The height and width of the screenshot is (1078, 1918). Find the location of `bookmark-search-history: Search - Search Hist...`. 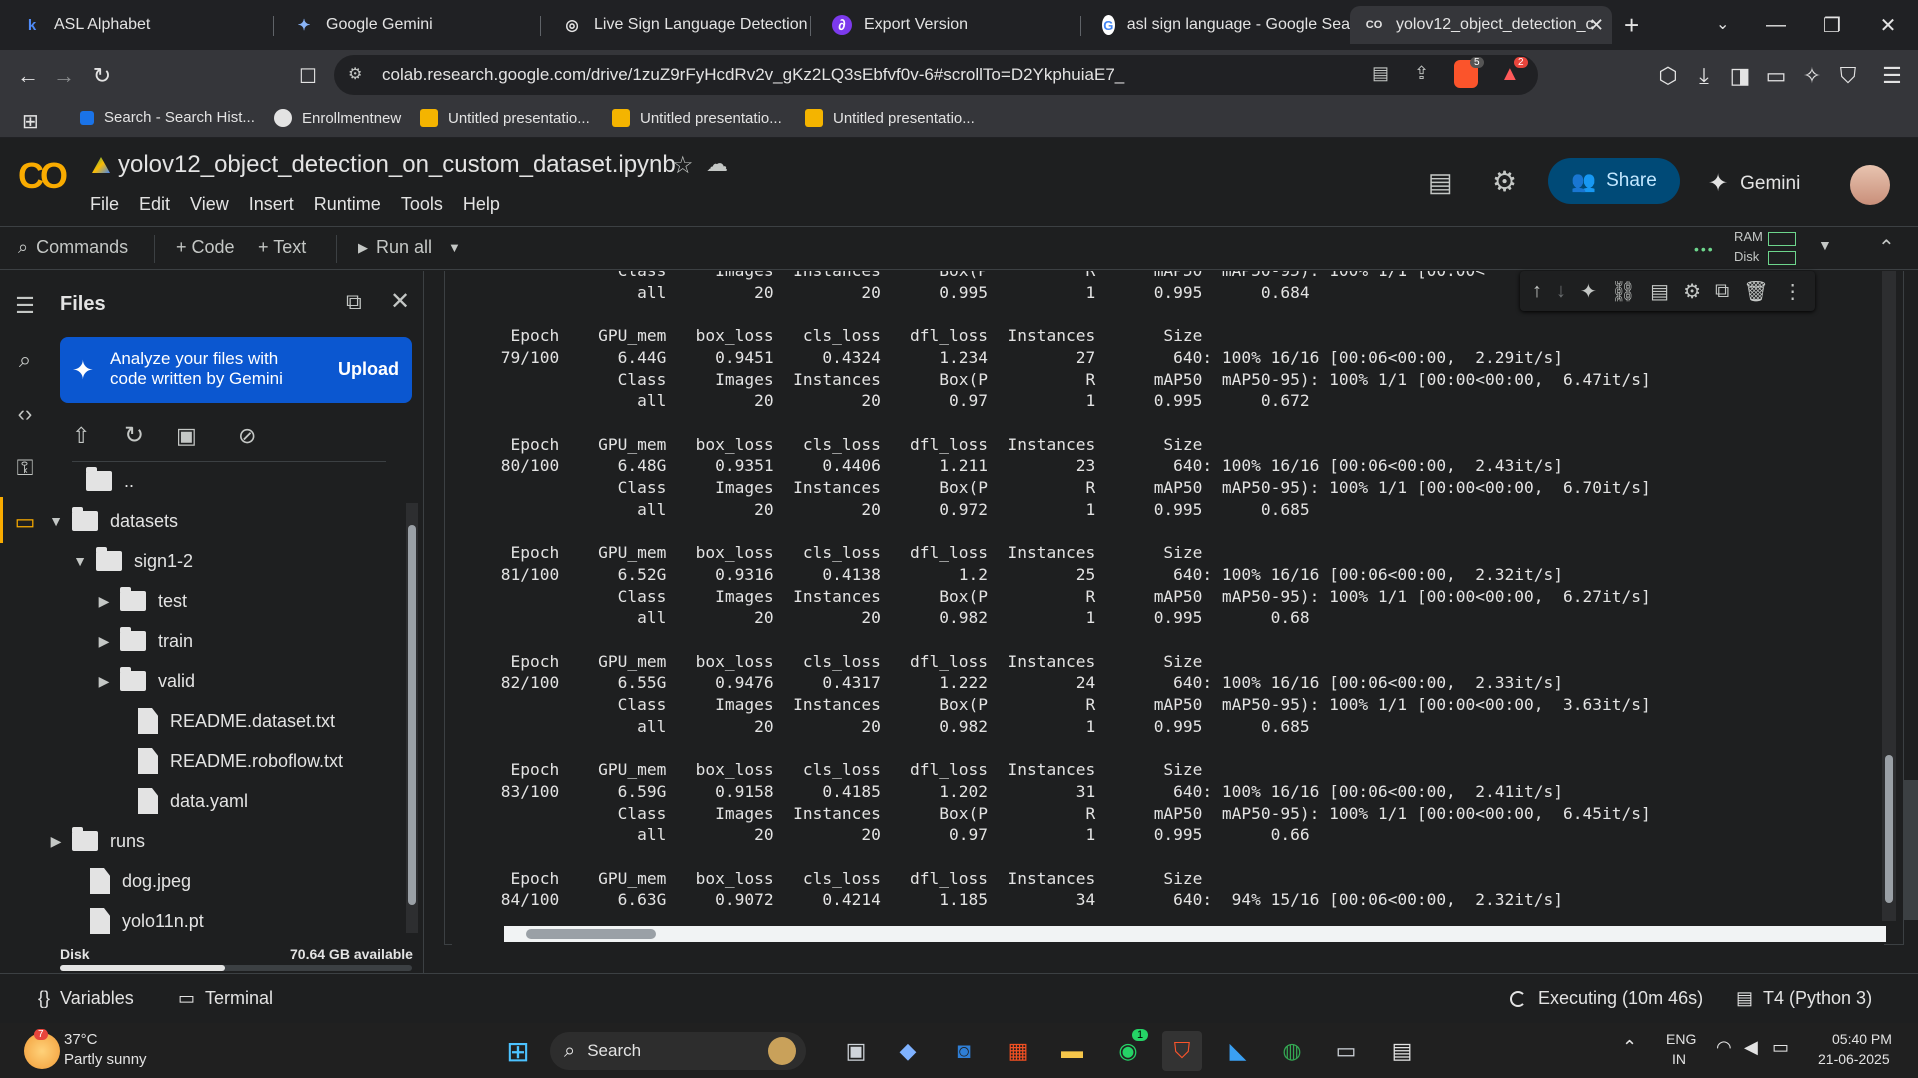

bookmark-search-history: Search - Search Hist... is located at coordinates (167, 117).